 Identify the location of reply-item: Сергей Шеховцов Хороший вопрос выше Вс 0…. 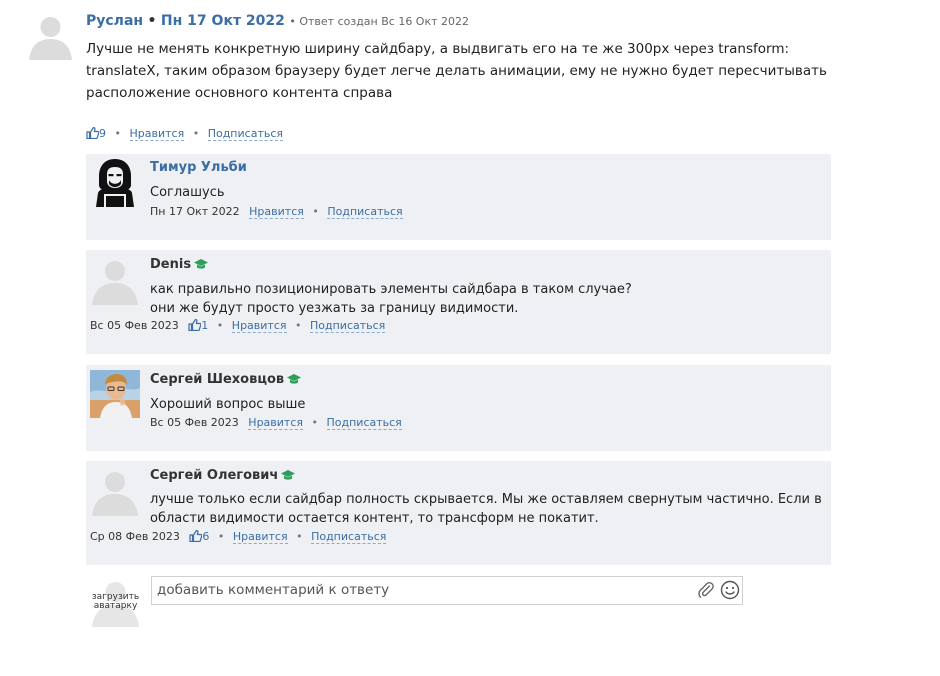
(458, 408).